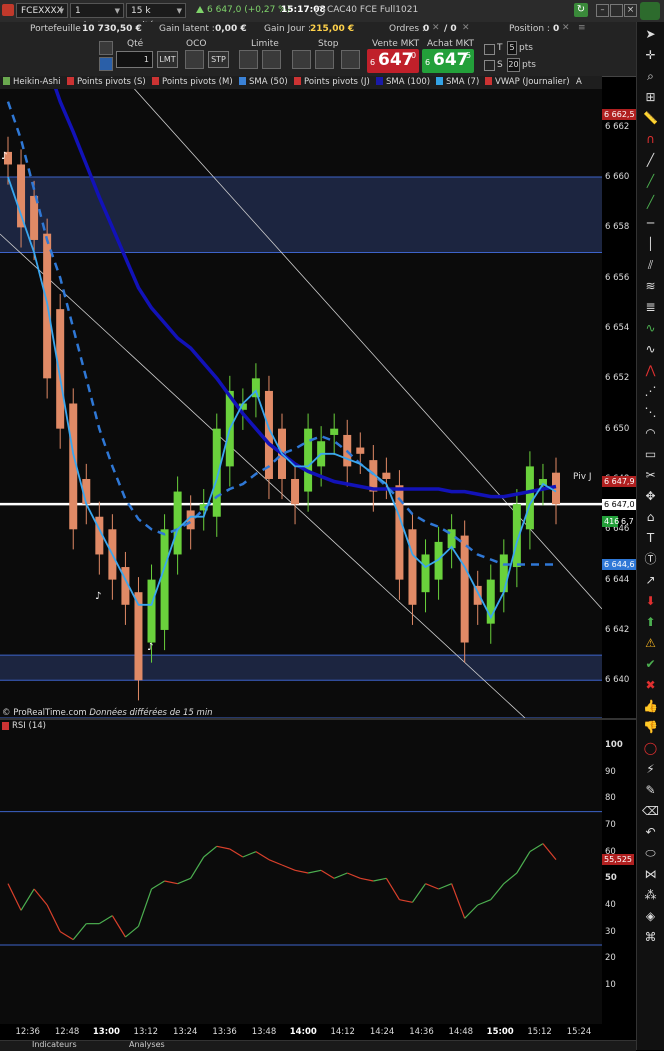 This screenshot has height=1051, width=664. I want to click on circle-icon: ◯, so click(650, 748).